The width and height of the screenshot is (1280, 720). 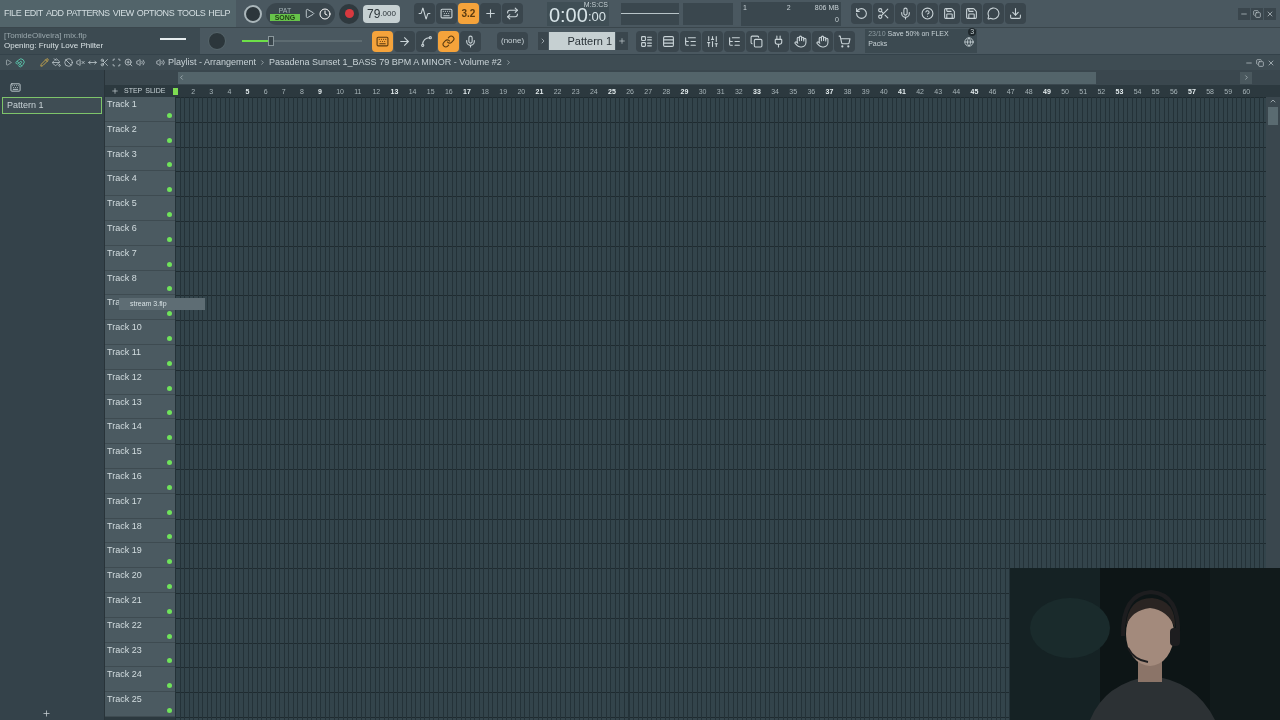 What do you see at coordinates (124, 476) in the screenshot?
I see `track-name: Track 16` at bounding box center [124, 476].